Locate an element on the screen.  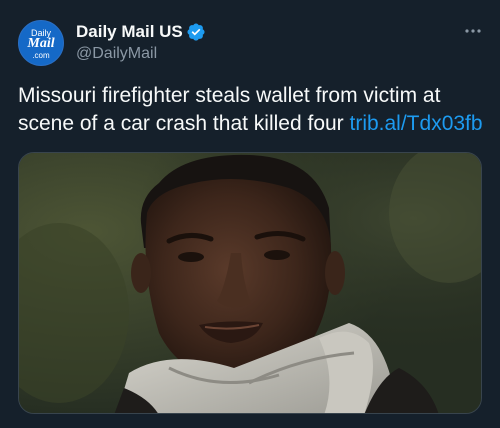
author-name-row: Daily Mail US is located at coordinates (141, 32).